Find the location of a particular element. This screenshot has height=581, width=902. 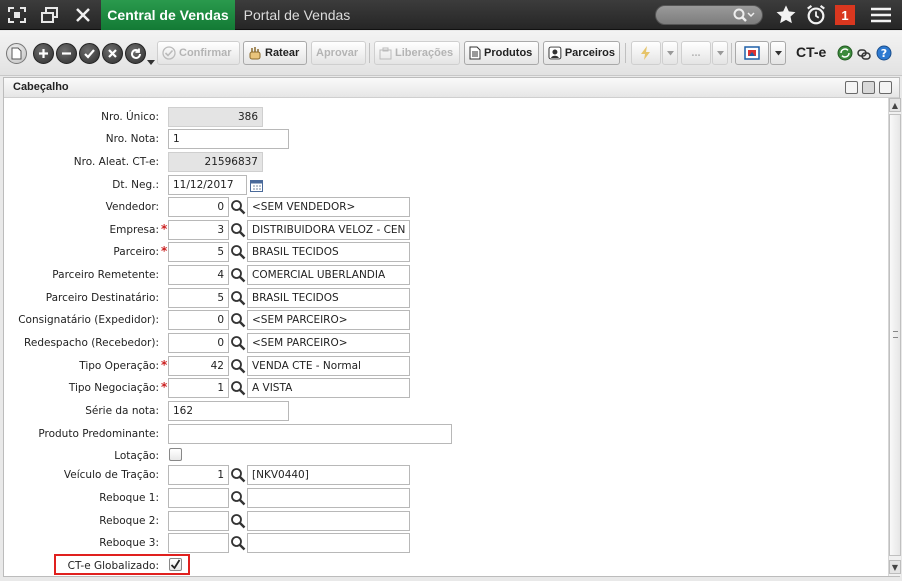

print-icon is located at coordinates (851, 87).